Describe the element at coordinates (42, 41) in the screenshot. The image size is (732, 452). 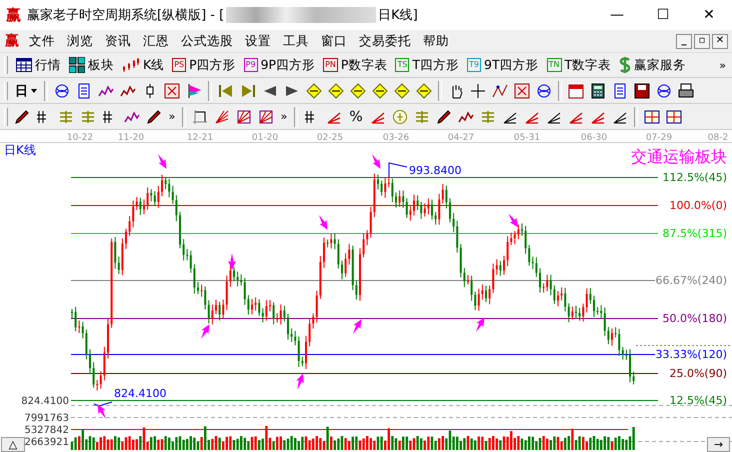
I see `menu-item: 文件` at that location.